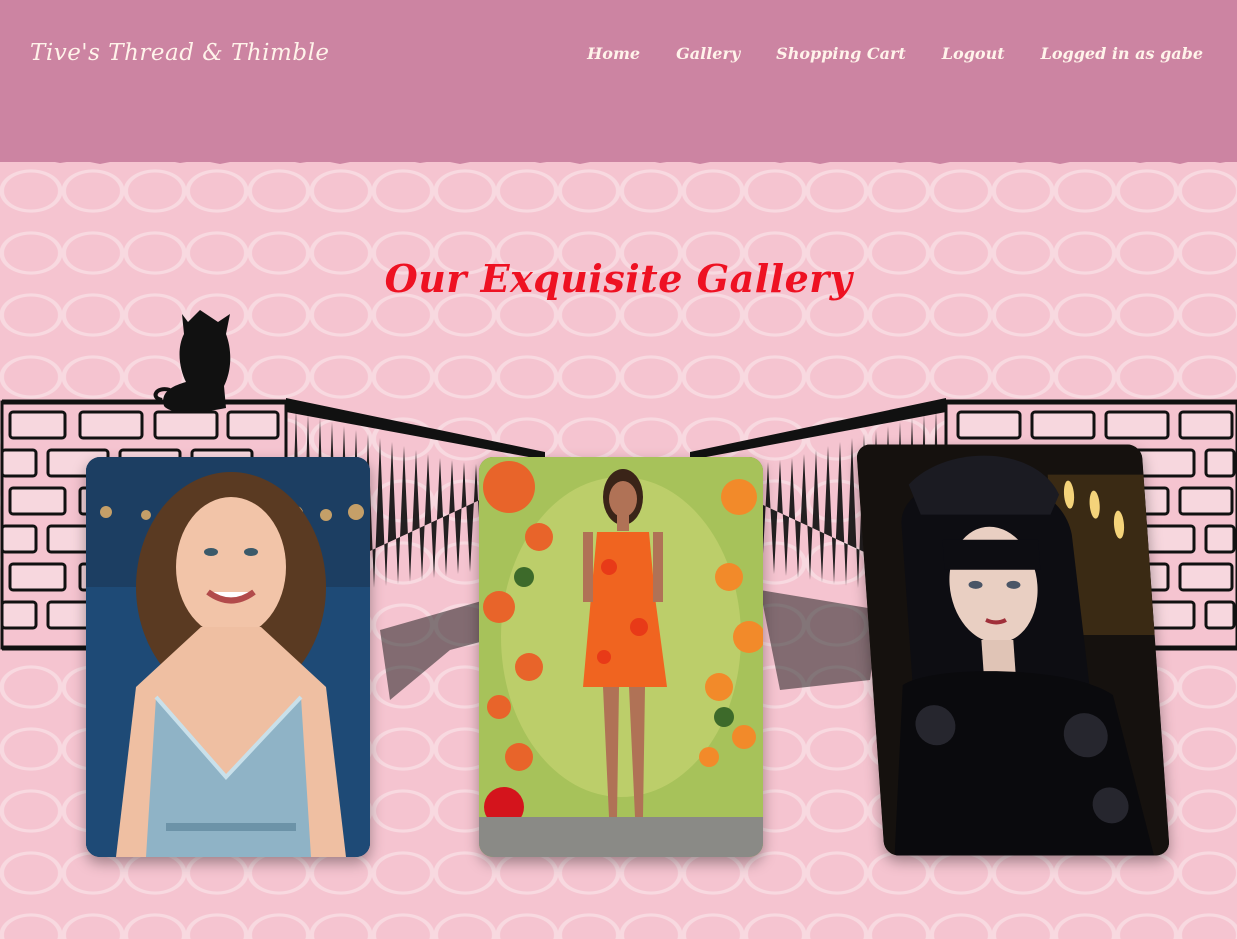 This screenshot has height=939, width=1237. I want to click on nav-logout-link: Logout, so click(973, 53).